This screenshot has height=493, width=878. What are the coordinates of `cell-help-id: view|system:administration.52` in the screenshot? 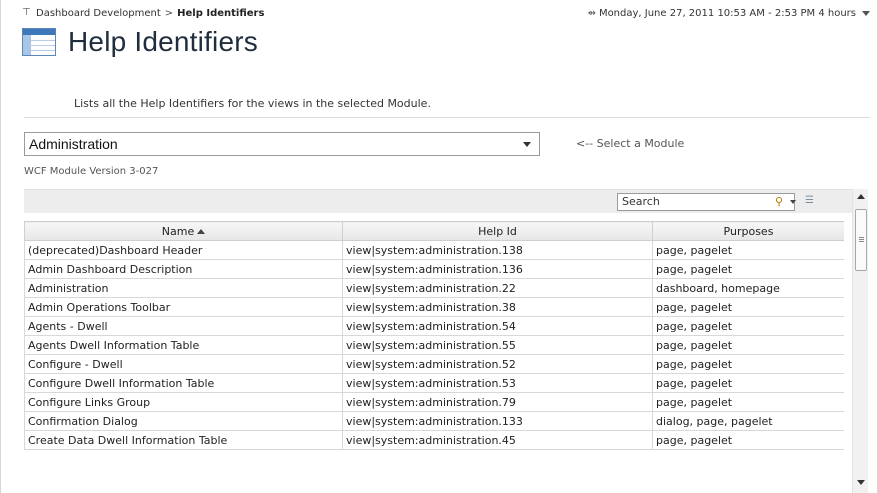 It's located at (497, 364).